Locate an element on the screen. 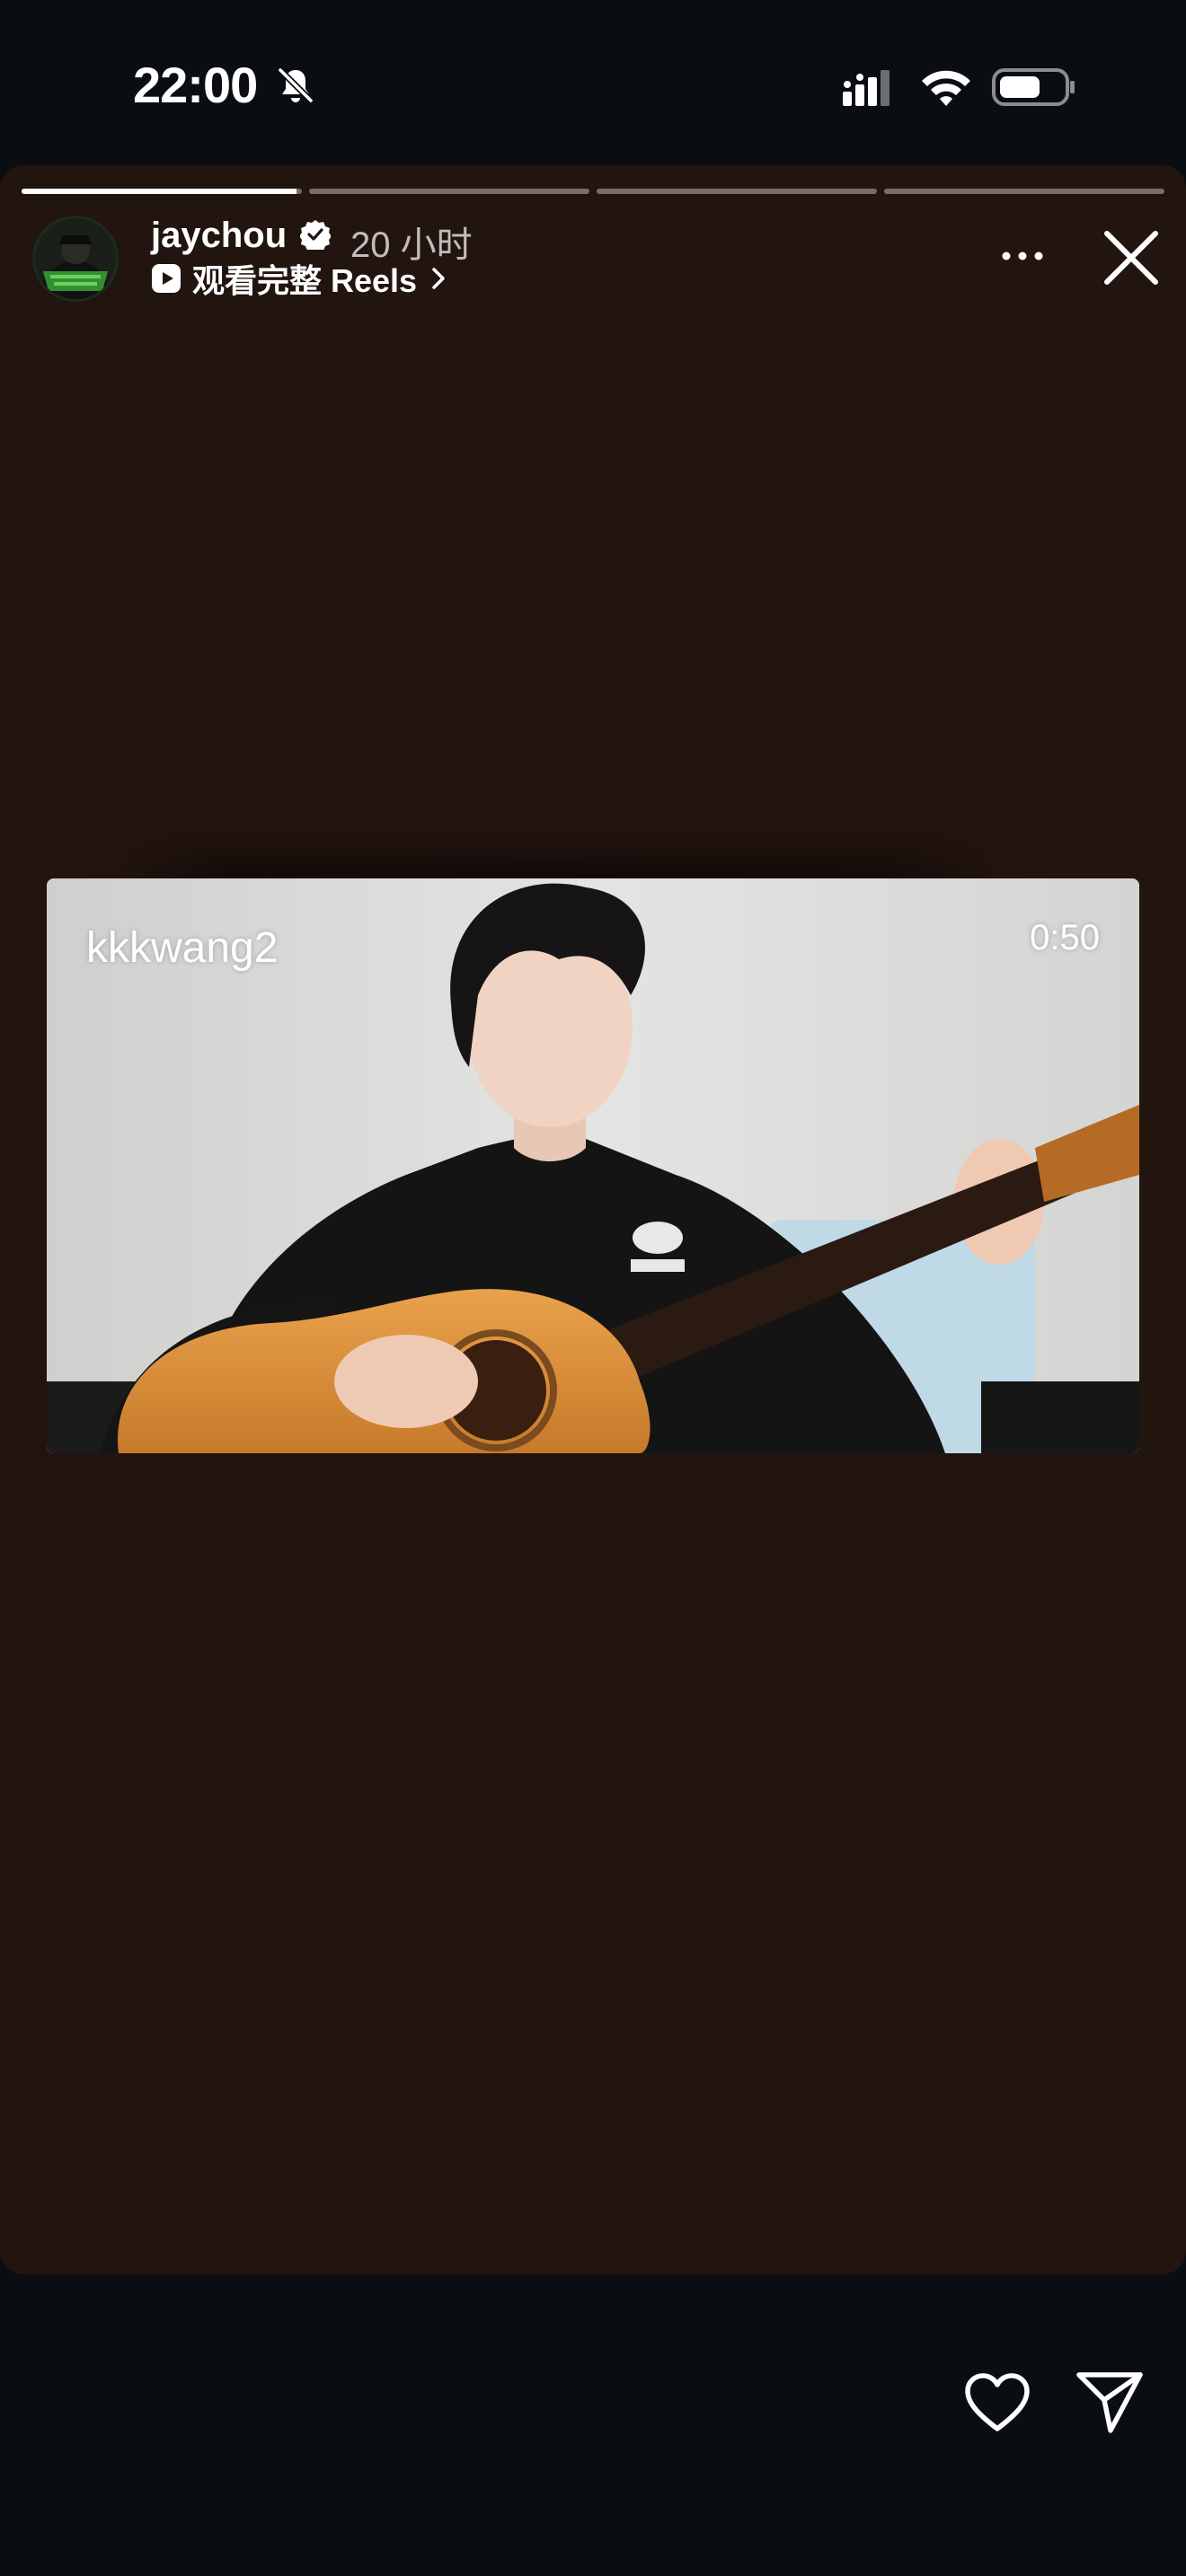  send-icon is located at coordinates (1110, 2402).